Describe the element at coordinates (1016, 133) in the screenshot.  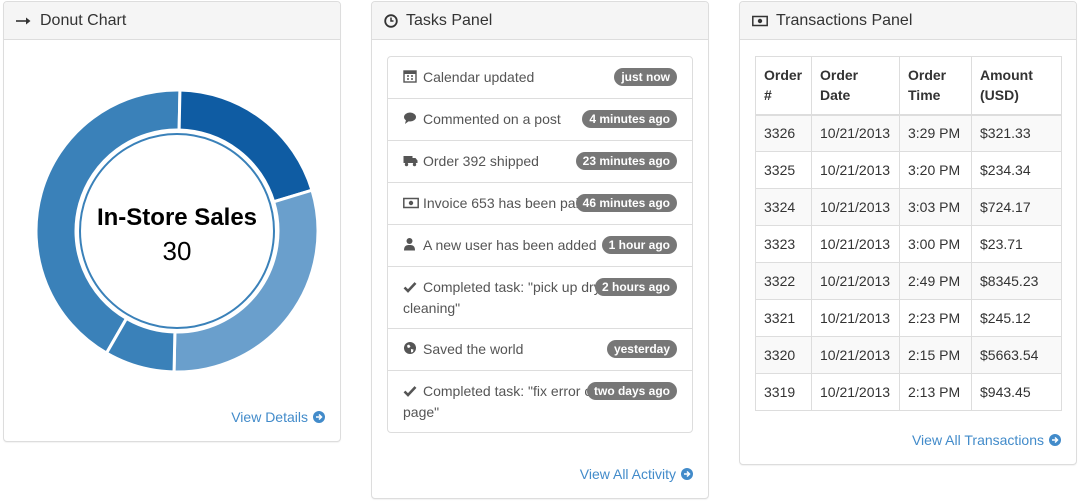
I see `table-cell: $321.33` at that location.